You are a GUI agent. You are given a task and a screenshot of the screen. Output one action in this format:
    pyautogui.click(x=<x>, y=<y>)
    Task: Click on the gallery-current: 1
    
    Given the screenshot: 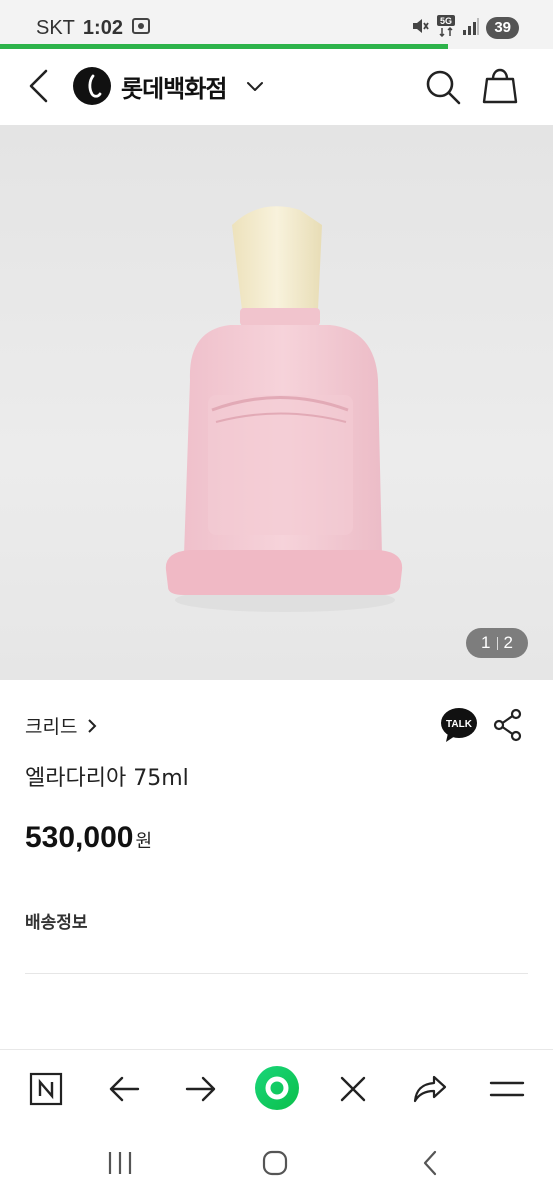 What is the action you would take?
    pyautogui.click(x=486, y=642)
    